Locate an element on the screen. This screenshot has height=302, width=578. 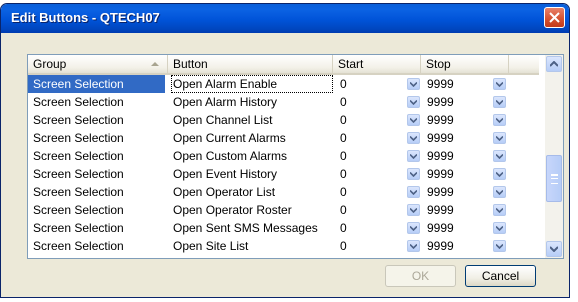
column-header-group: Group is located at coordinates (98, 64).